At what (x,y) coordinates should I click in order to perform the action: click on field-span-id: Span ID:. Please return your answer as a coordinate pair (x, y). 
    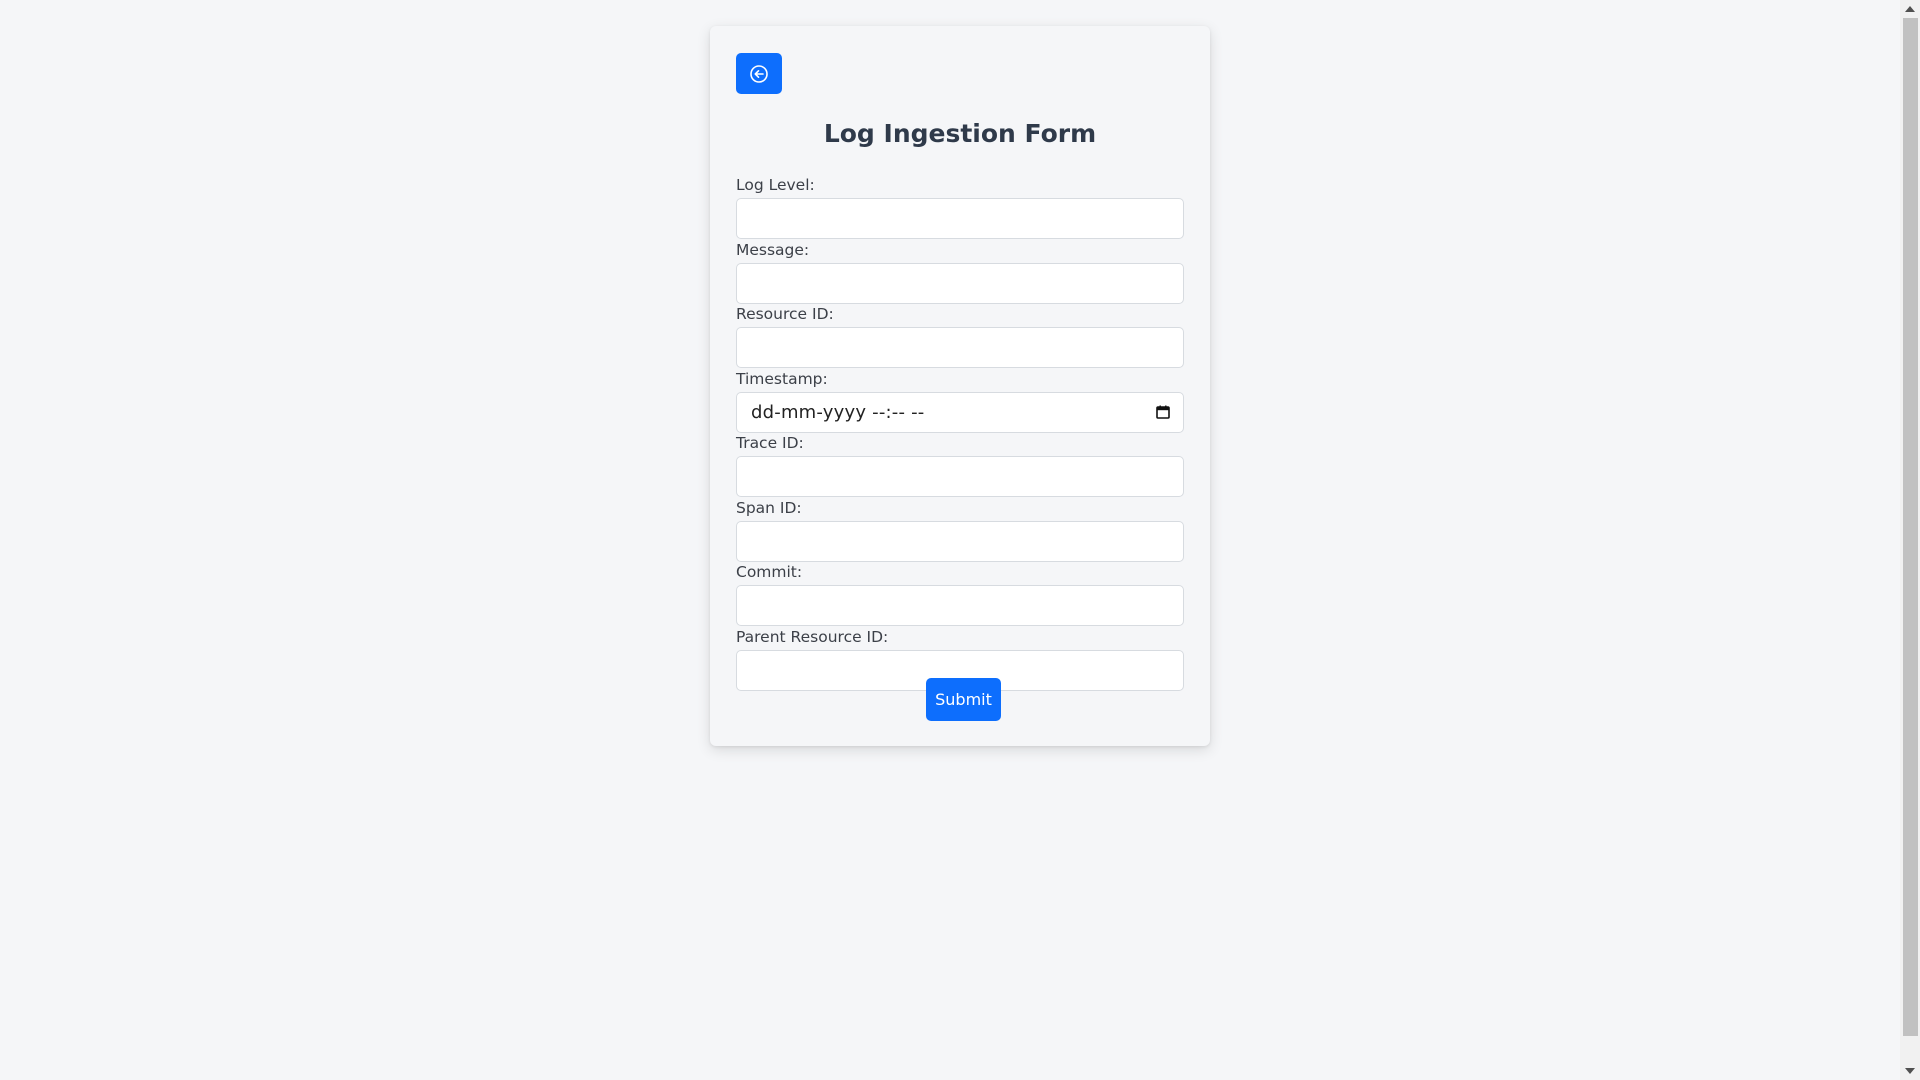
    Looking at the image, I should click on (960, 530).